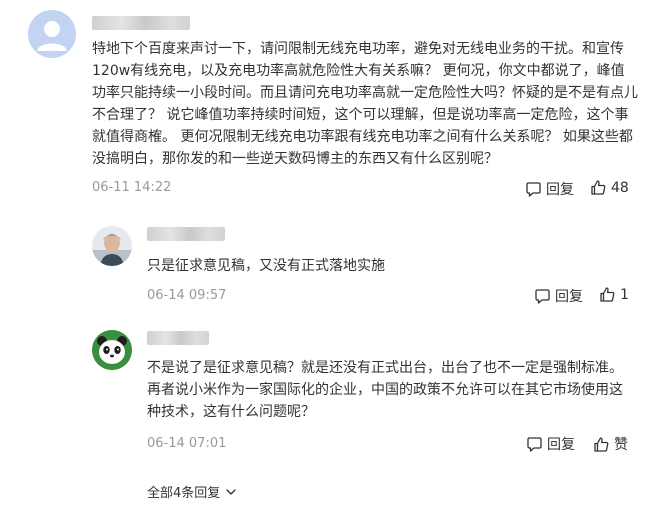  Describe the element at coordinates (132, 187) in the screenshot. I see `comment-timestamp: 06-11 14:22` at that location.